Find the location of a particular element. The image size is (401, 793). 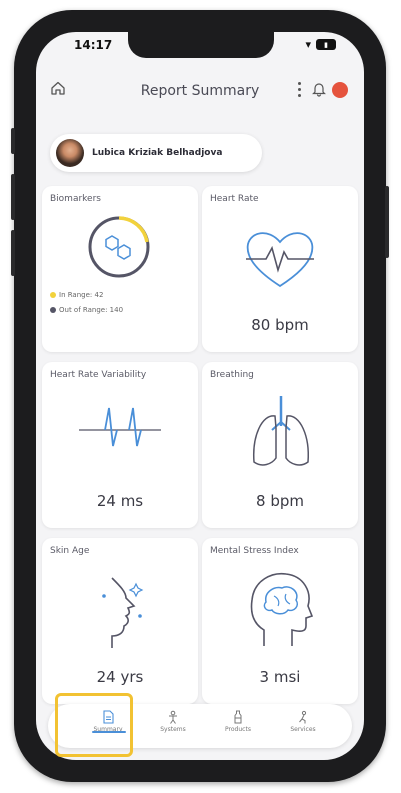

ecg-spikes-icon is located at coordinates (120, 429).